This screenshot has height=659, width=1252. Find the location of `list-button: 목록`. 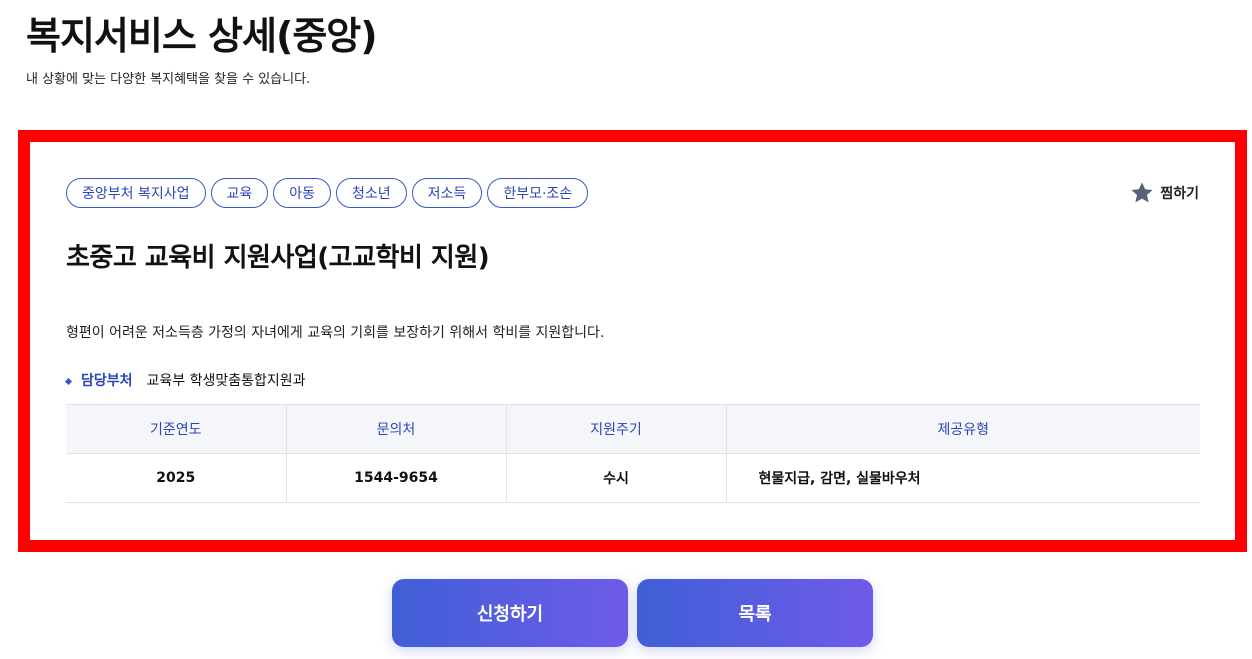

list-button: 목록 is located at coordinates (755, 613).